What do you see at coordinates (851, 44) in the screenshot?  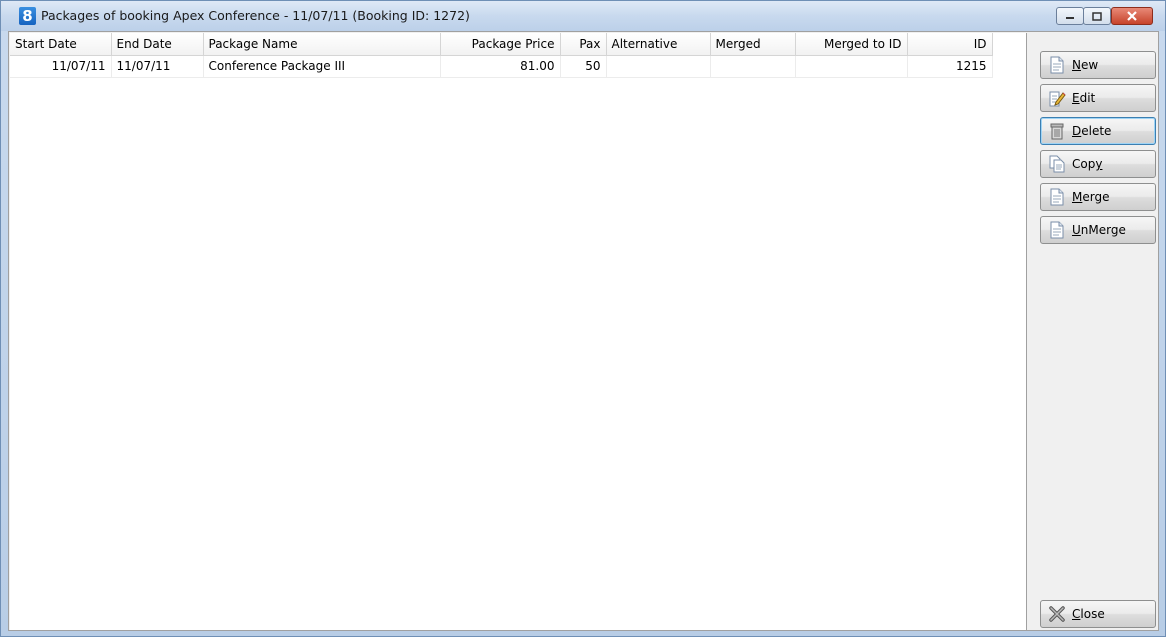 I see `col-merged-to-id: Merged to ID` at bounding box center [851, 44].